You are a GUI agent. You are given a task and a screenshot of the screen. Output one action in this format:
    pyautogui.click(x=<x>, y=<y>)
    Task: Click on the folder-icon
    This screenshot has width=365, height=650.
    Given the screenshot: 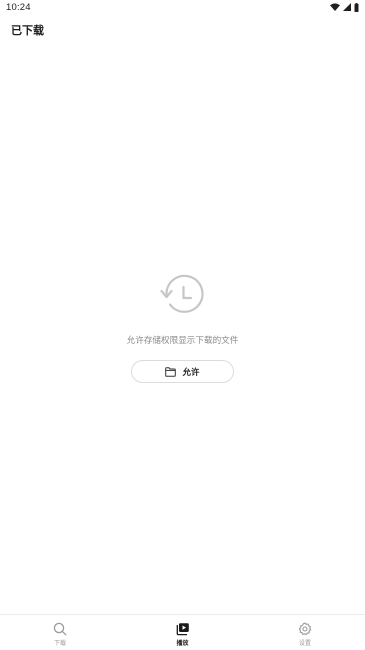 What is the action you would take?
    pyautogui.click(x=171, y=371)
    